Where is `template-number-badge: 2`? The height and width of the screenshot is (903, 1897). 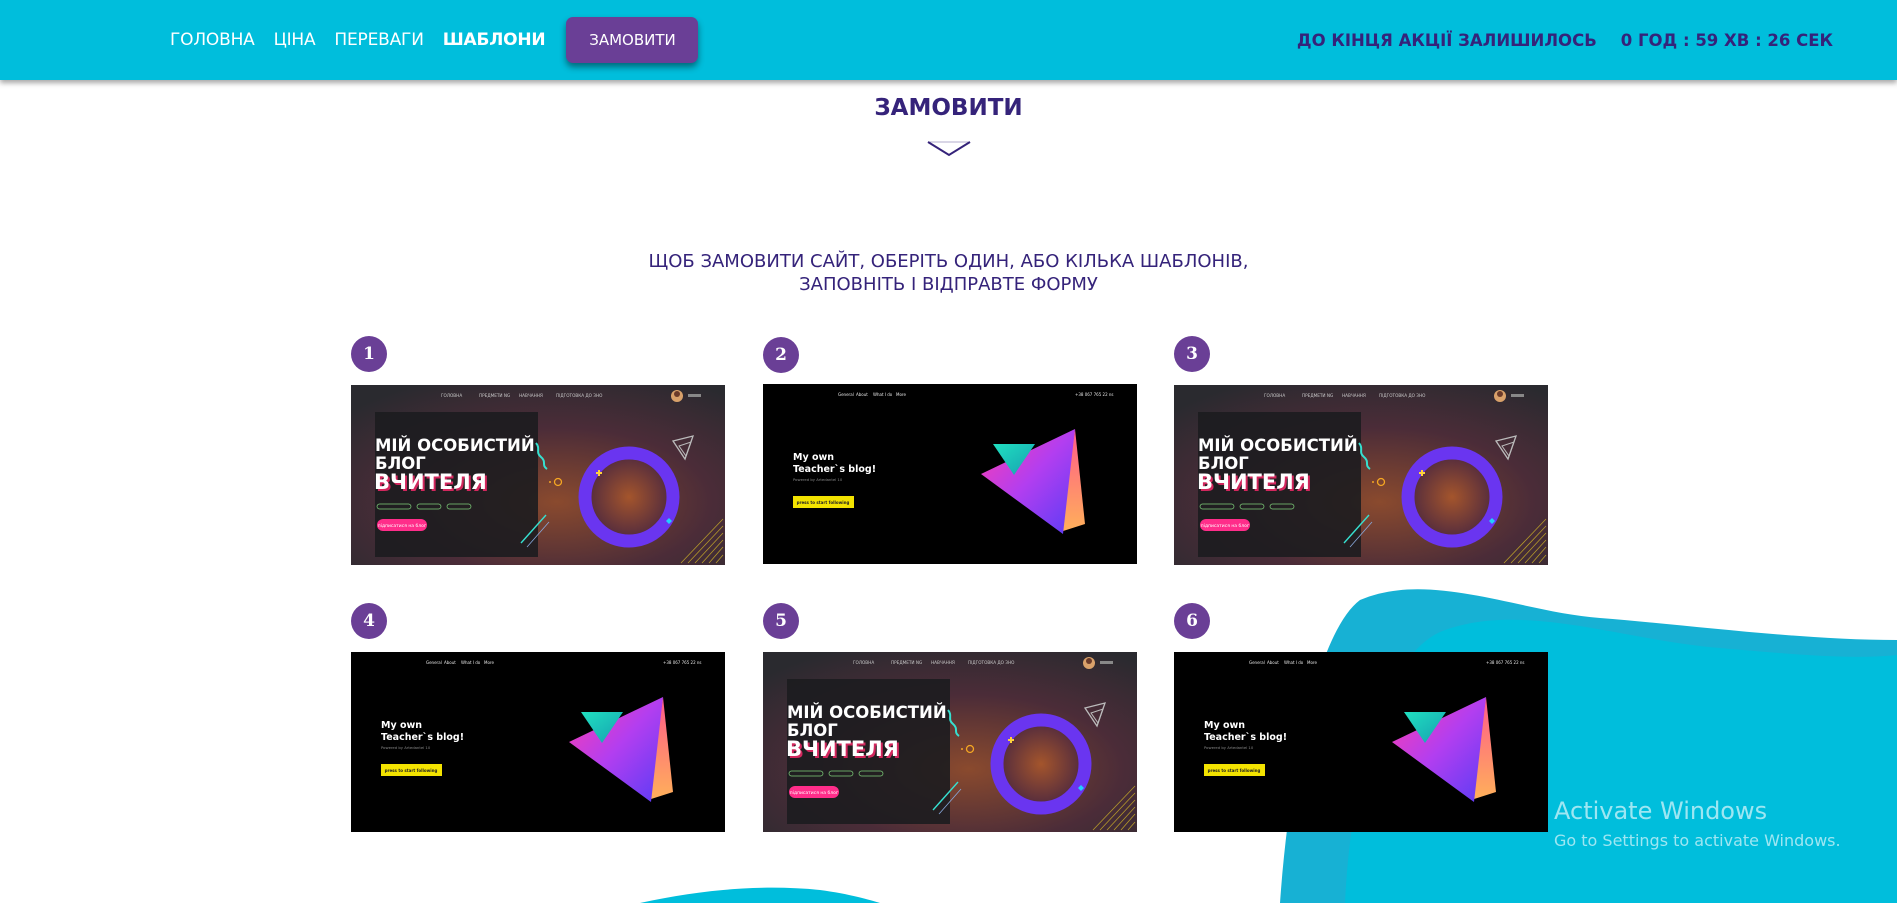
template-number-badge: 2 is located at coordinates (781, 355).